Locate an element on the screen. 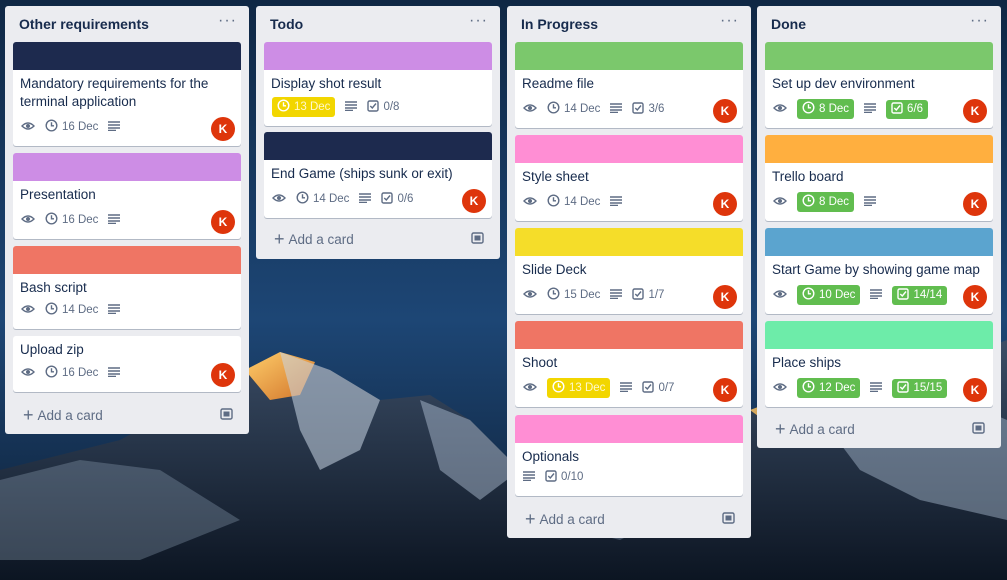 The image size is (1007, 580). card-title: Style sheet is located at coordinates (555, 176).